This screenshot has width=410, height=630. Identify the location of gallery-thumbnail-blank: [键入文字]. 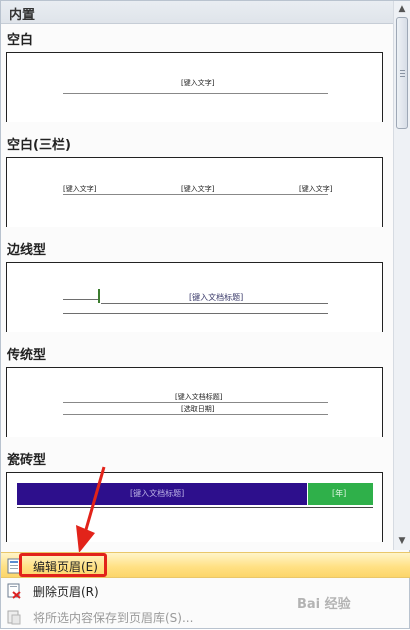
(194, 87).